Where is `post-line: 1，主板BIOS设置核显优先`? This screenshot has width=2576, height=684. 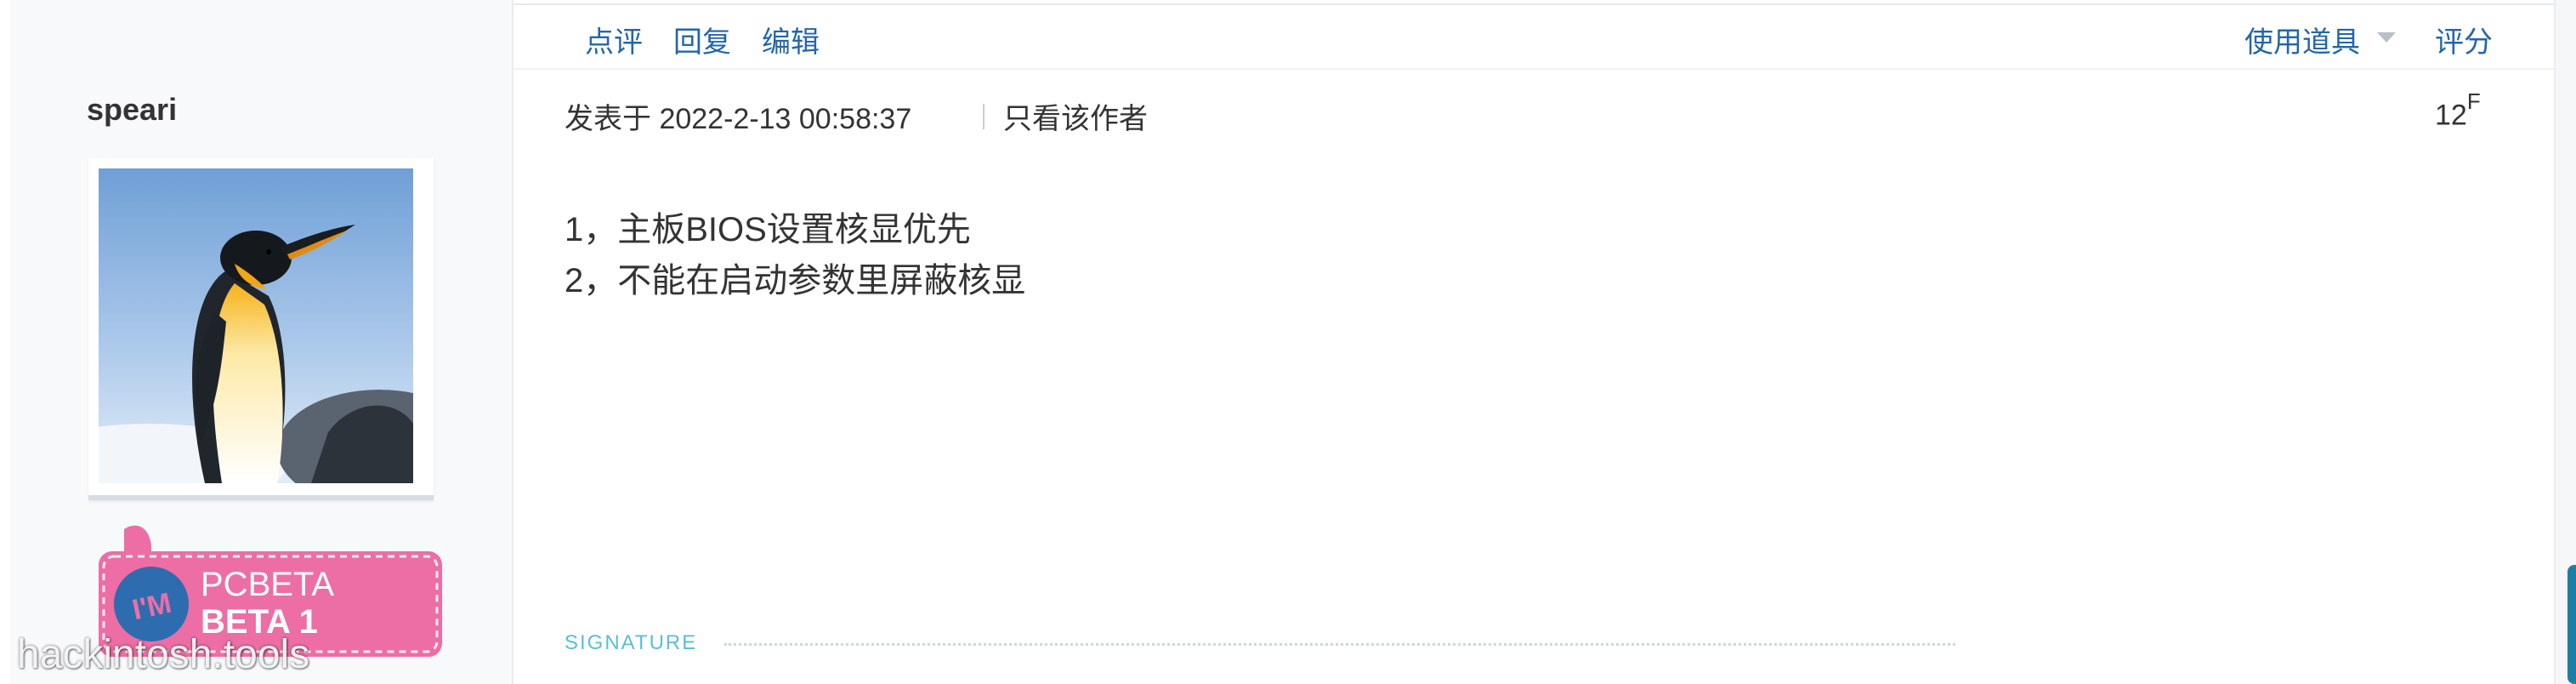
post-line: 1，主板BIOS设置核显优先 is located at coordinates (768, 230).